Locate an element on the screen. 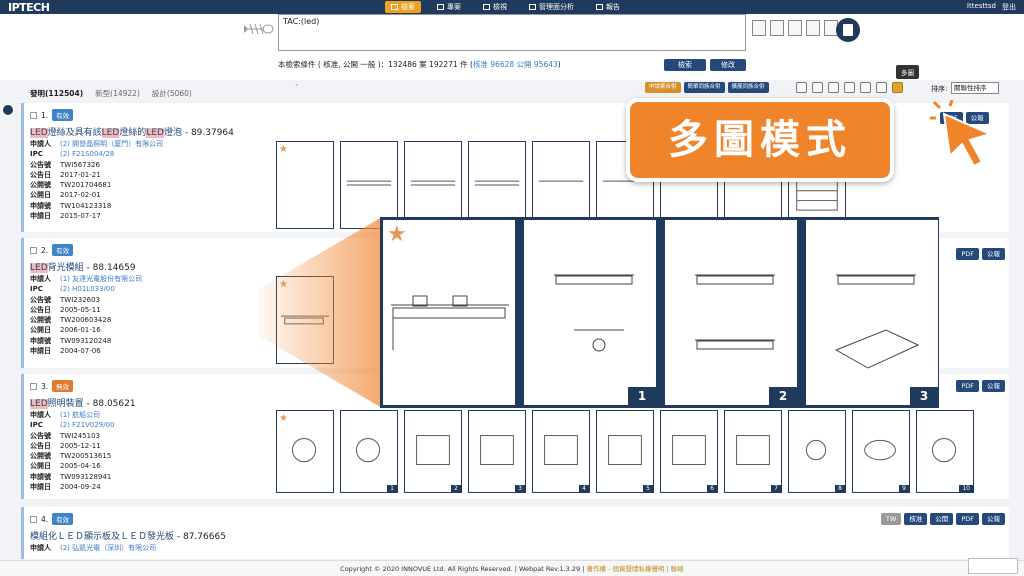 The image size is (1024, 576). save-icon is located at coordinates (848, 30).